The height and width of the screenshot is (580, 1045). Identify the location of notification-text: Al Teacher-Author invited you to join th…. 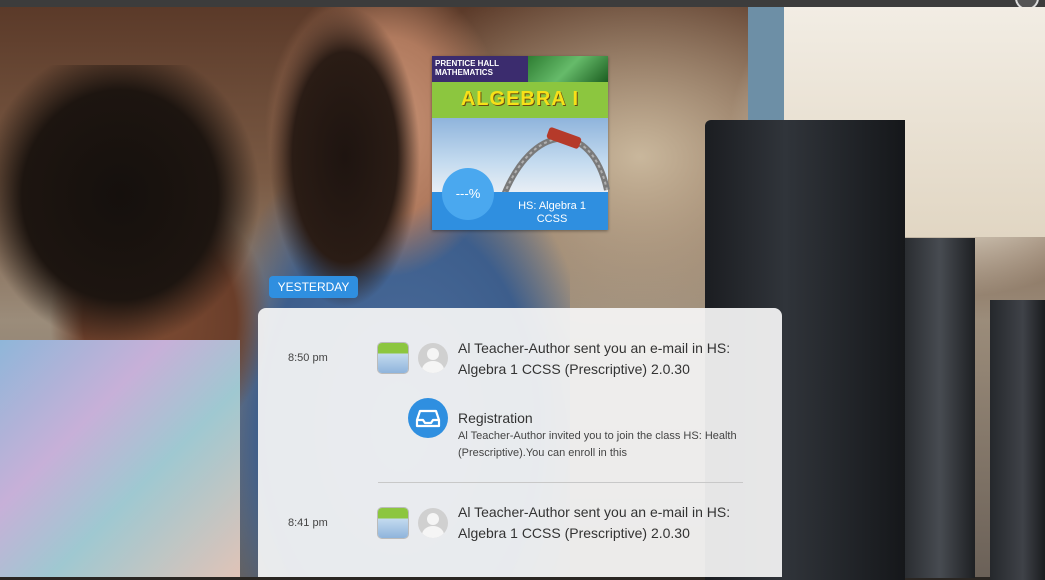
(597, 444).